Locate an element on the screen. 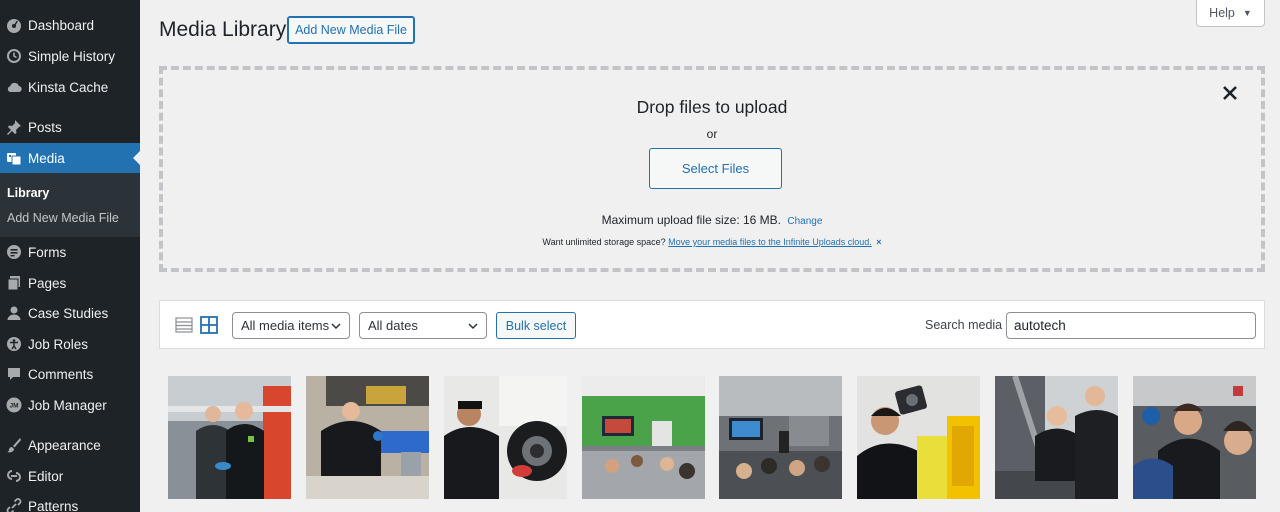 This screenshot has height=512, width=1280. max-upload-size: Maximum upload file size: 16 MB. Change is located at coordinates (712, 220).